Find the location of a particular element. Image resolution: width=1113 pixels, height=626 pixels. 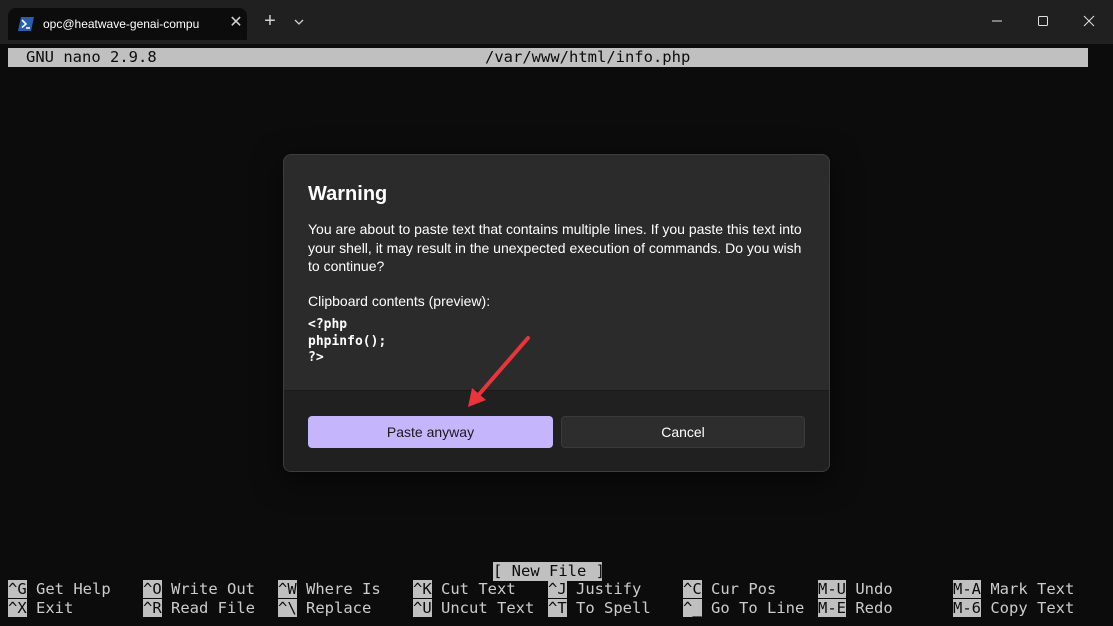

shortcut-to-spell: ^T To Spell is located at coordinates (599, 608).